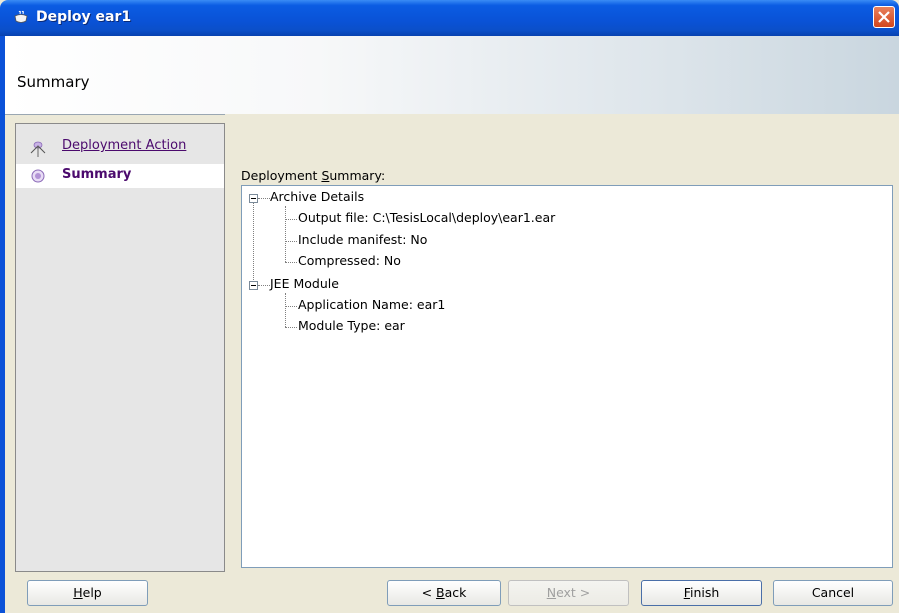  What do you see at coordinates (304, 283) in the screenshot?
I see `tree-node-jee-module: JEE Module` at bounding box center [304, 283].